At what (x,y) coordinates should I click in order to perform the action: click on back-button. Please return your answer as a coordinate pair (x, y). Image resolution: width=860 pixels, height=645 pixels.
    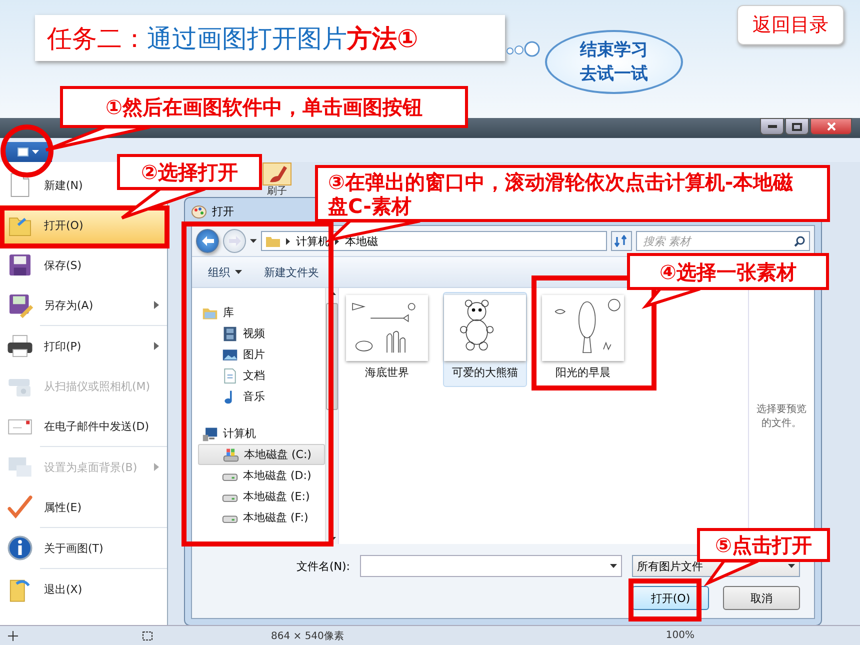
    Looking at the image, I should click on (208, 241).